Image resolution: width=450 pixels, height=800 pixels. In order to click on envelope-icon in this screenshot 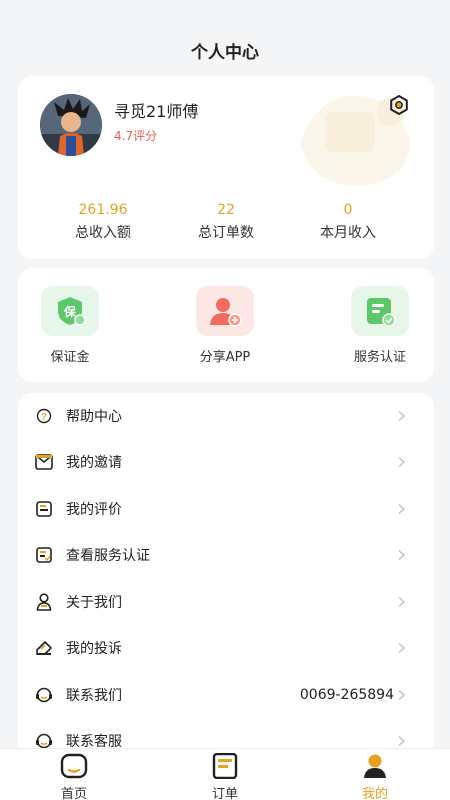, I will do `click(44, 462)`.